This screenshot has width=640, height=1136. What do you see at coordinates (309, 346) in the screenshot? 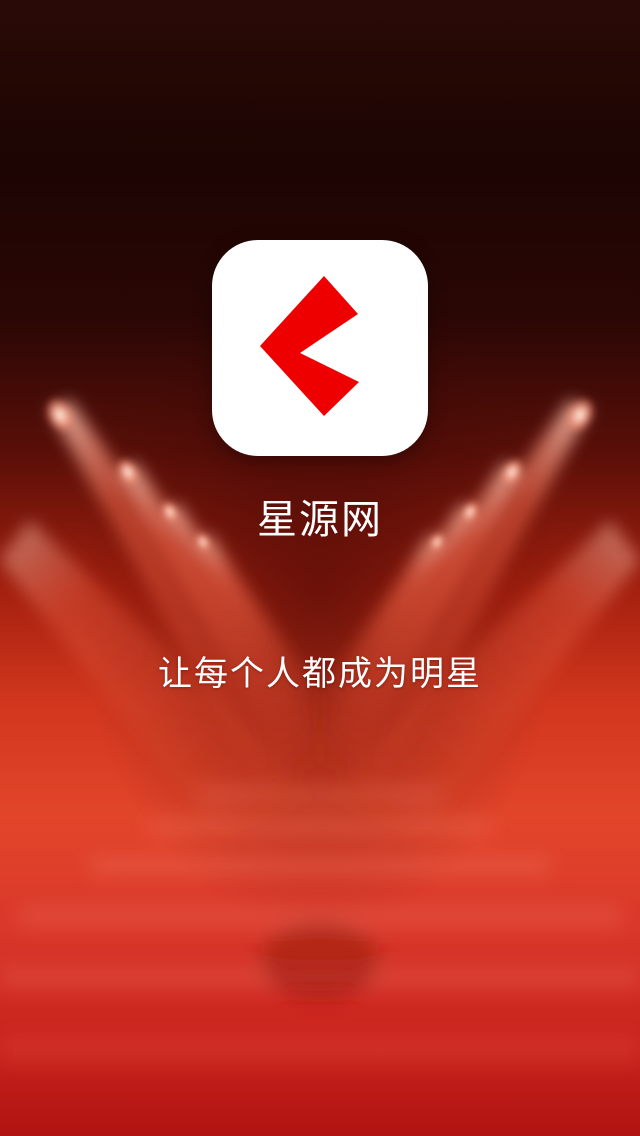
I see `red-chevron-logo-icon` at bounding box center [309, 346].